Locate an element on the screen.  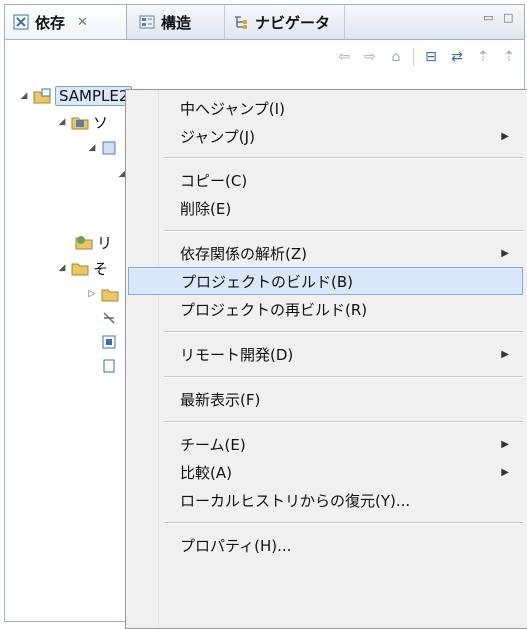
tree-item-subfolder: ▷ is located at coordinates (103, 294).